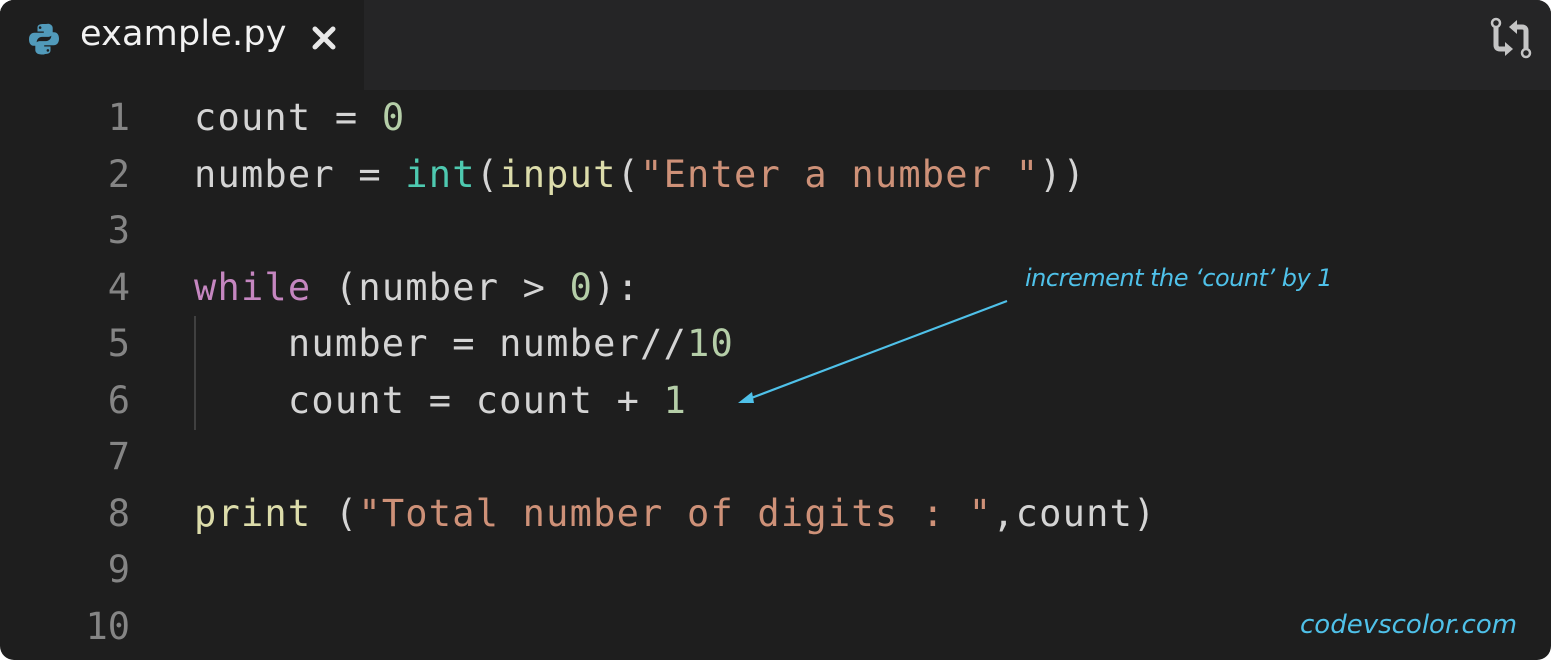 This screenshot has height=660, width=1551. What do you see at coordinates (1511, 38) in the screenshot?
I see `git-compare-icon` at bounding box center [1511, 38].